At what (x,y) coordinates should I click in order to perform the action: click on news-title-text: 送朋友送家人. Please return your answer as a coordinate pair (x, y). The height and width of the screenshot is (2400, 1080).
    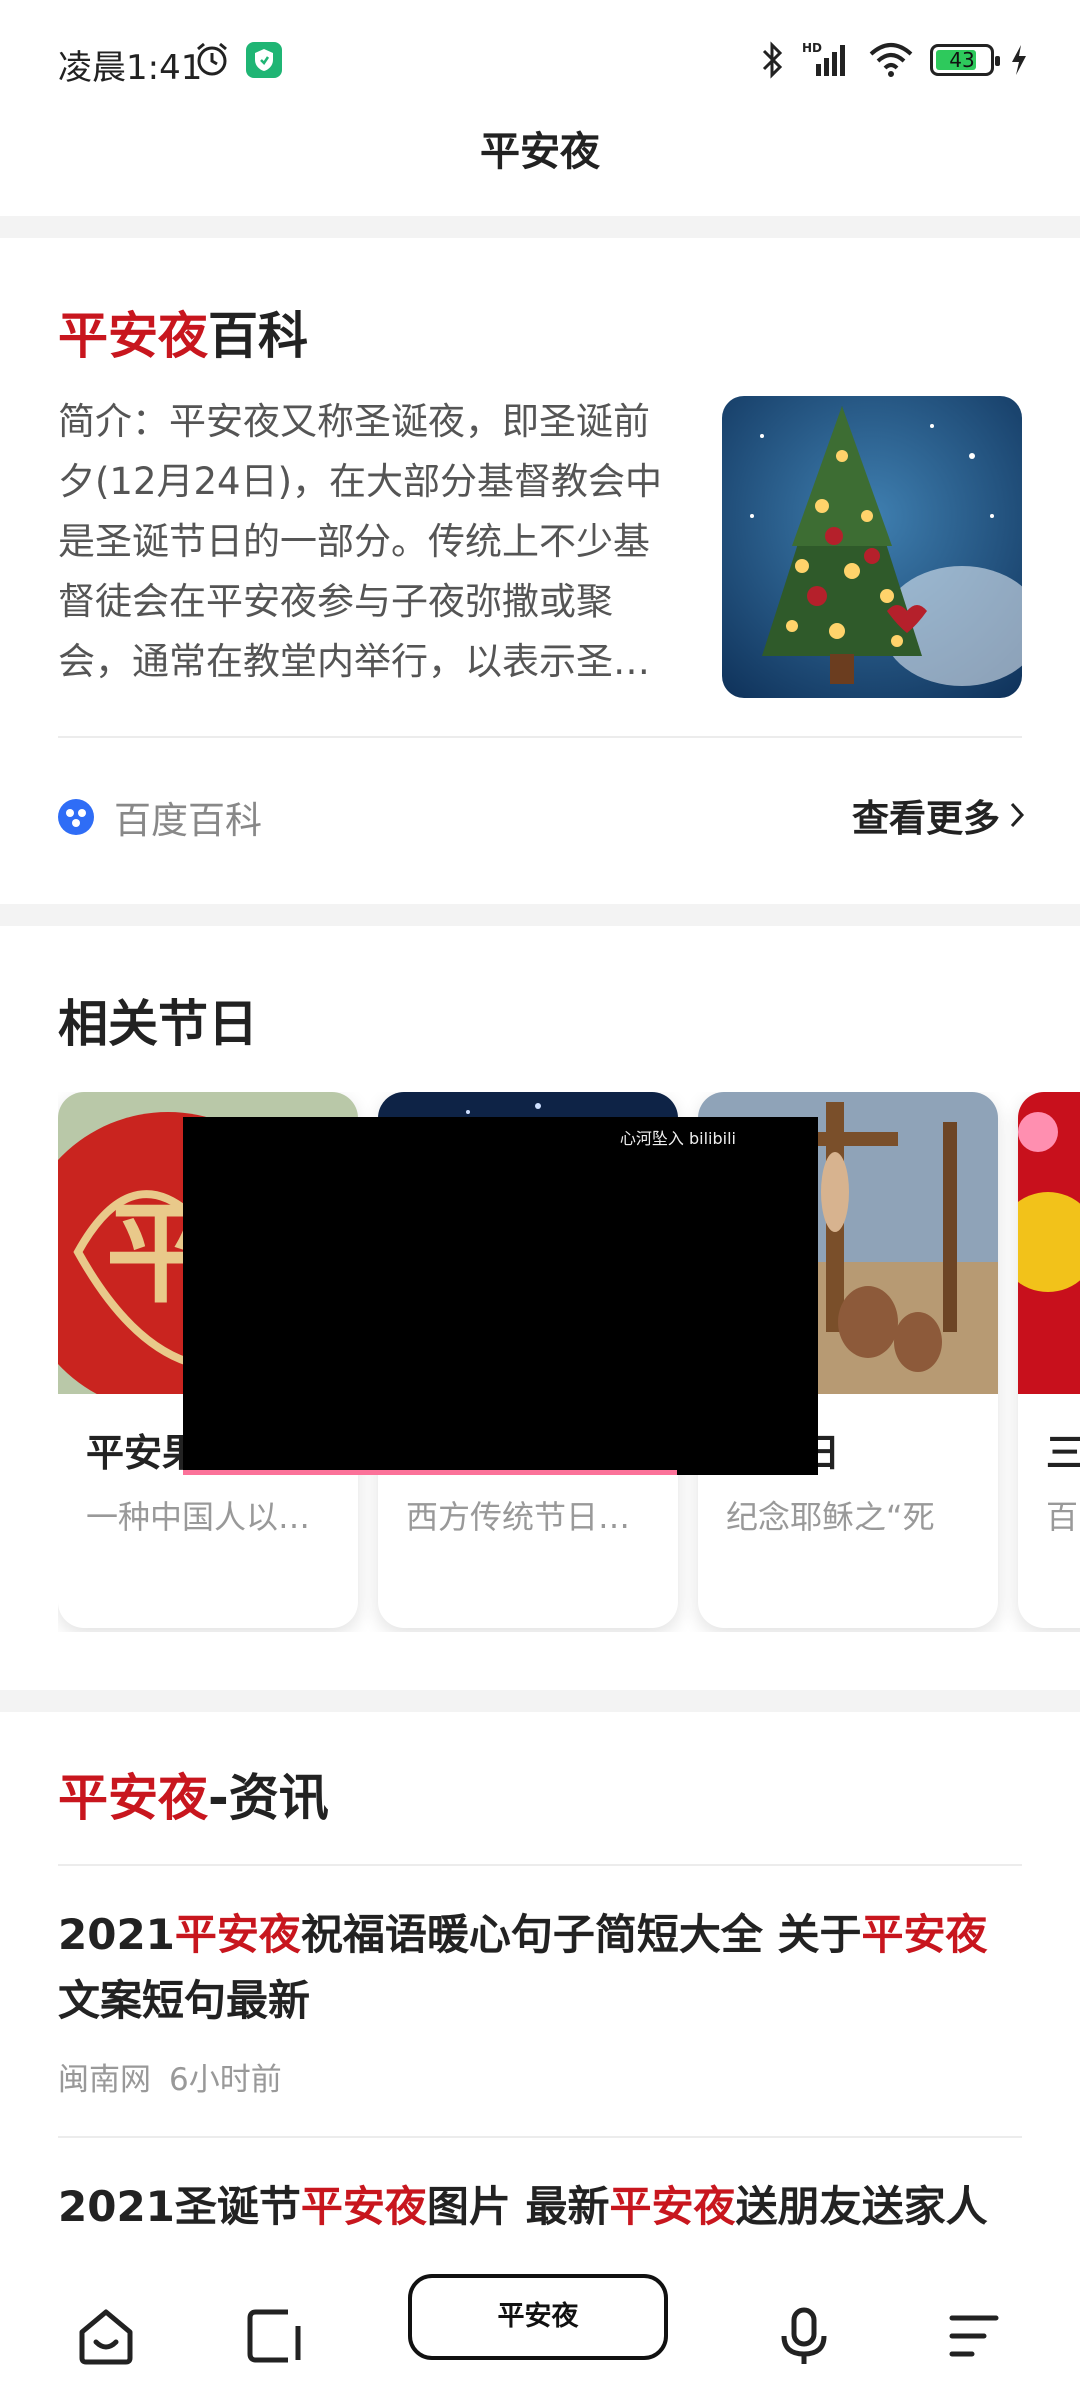
    Looking at the image, I should click on (861, 2206).